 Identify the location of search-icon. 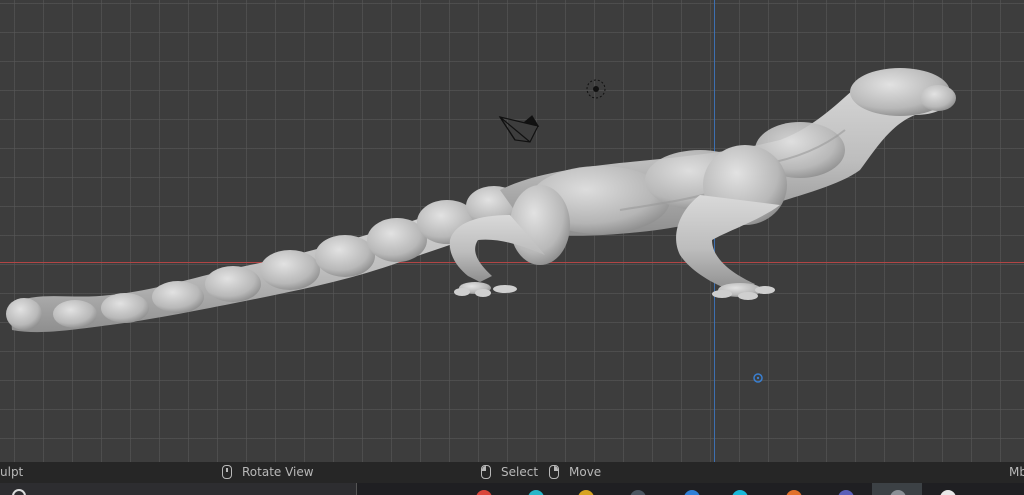
(19, 492).